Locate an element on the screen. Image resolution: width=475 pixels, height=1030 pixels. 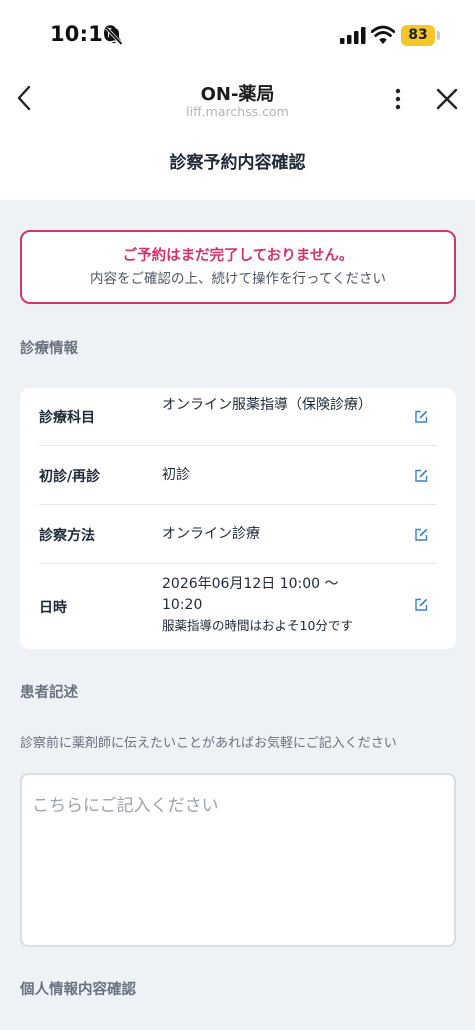
row-label: 診療科目 is located at coordinates (67, 418).